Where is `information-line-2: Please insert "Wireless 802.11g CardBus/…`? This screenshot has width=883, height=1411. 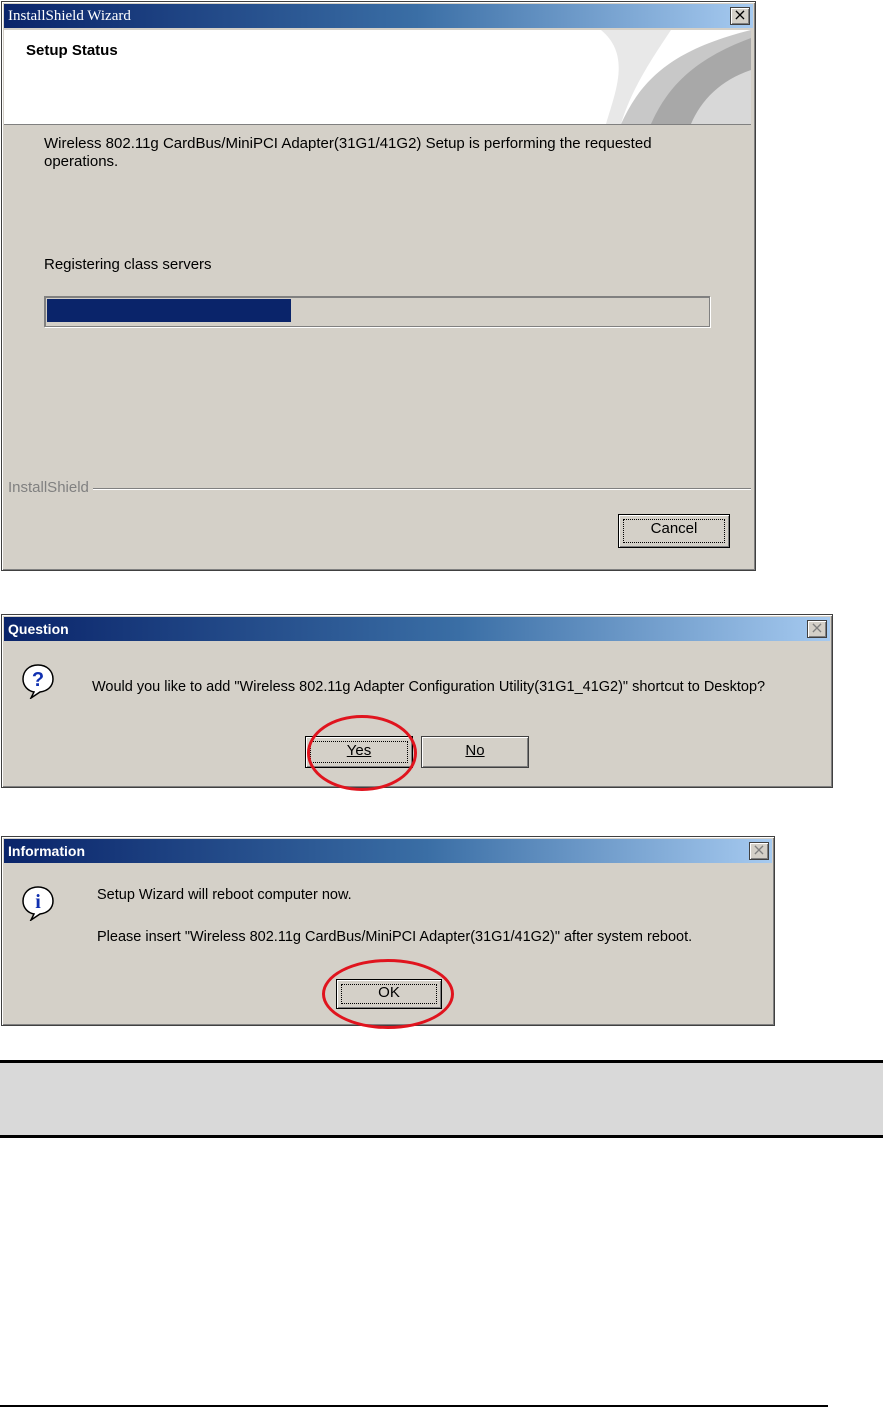
information-line-2: Please insert "Wireless 802.11g CardBus/… is located at coordinates (395, 937).